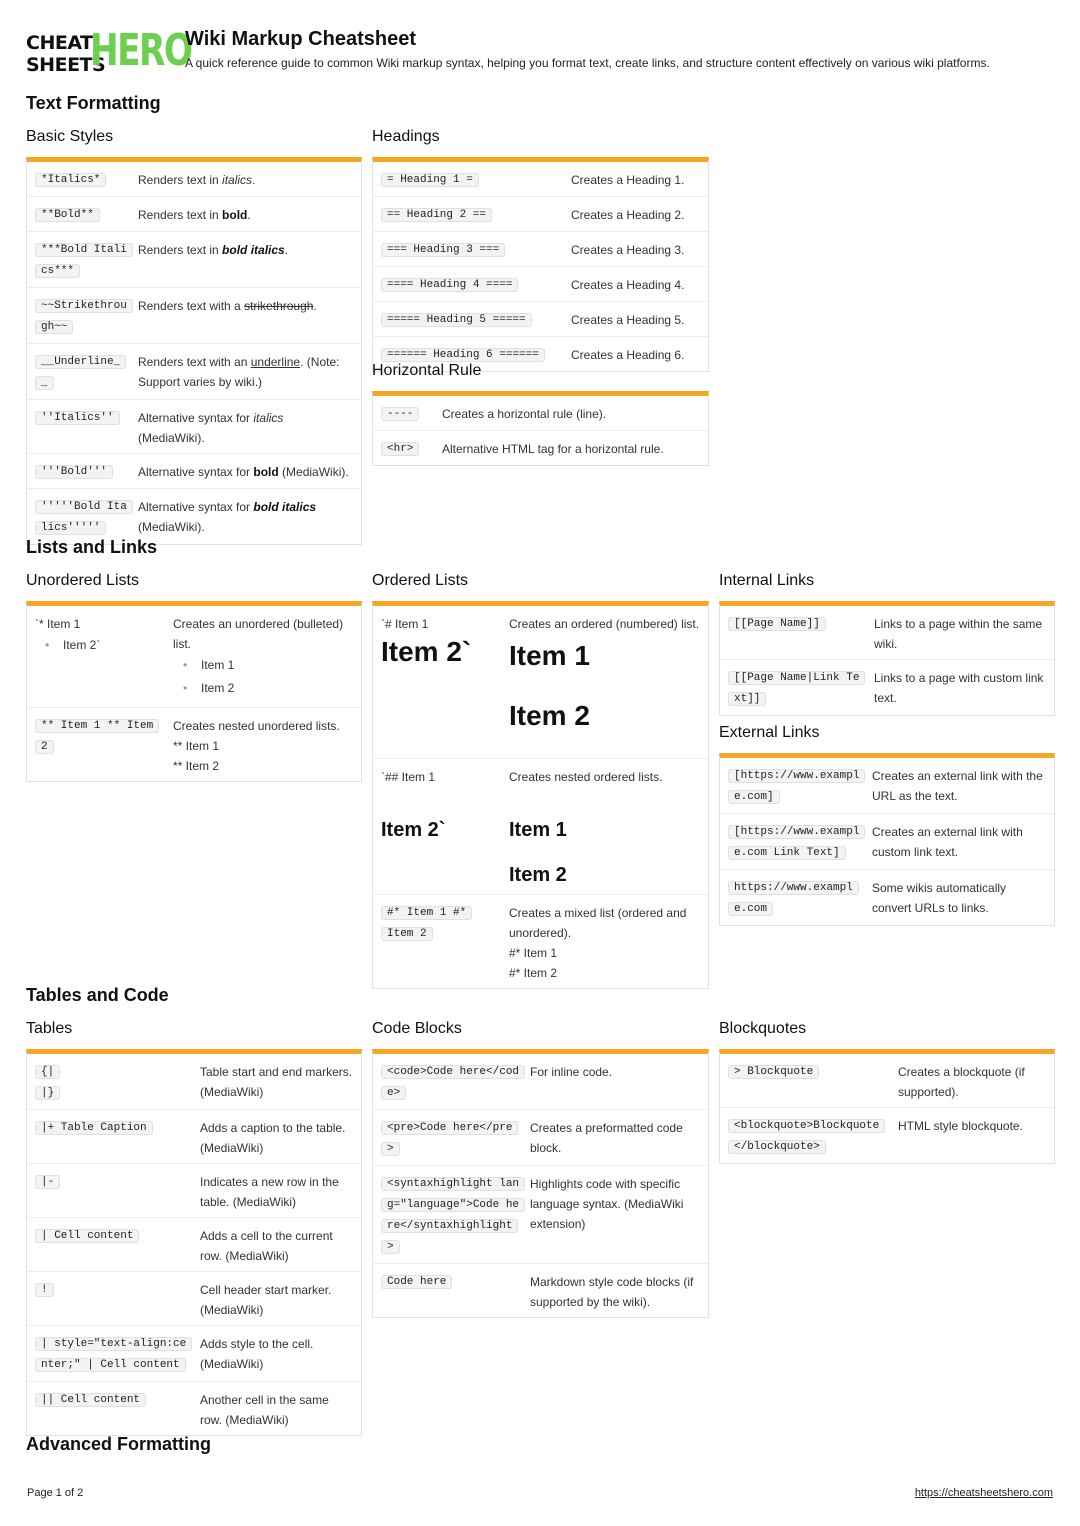 This screenshot has width=1080, height=1526. Describe the element at coordinates (117, 1138) in the screenshot. I see `syntax-code: |+ Table Caption` at that location.